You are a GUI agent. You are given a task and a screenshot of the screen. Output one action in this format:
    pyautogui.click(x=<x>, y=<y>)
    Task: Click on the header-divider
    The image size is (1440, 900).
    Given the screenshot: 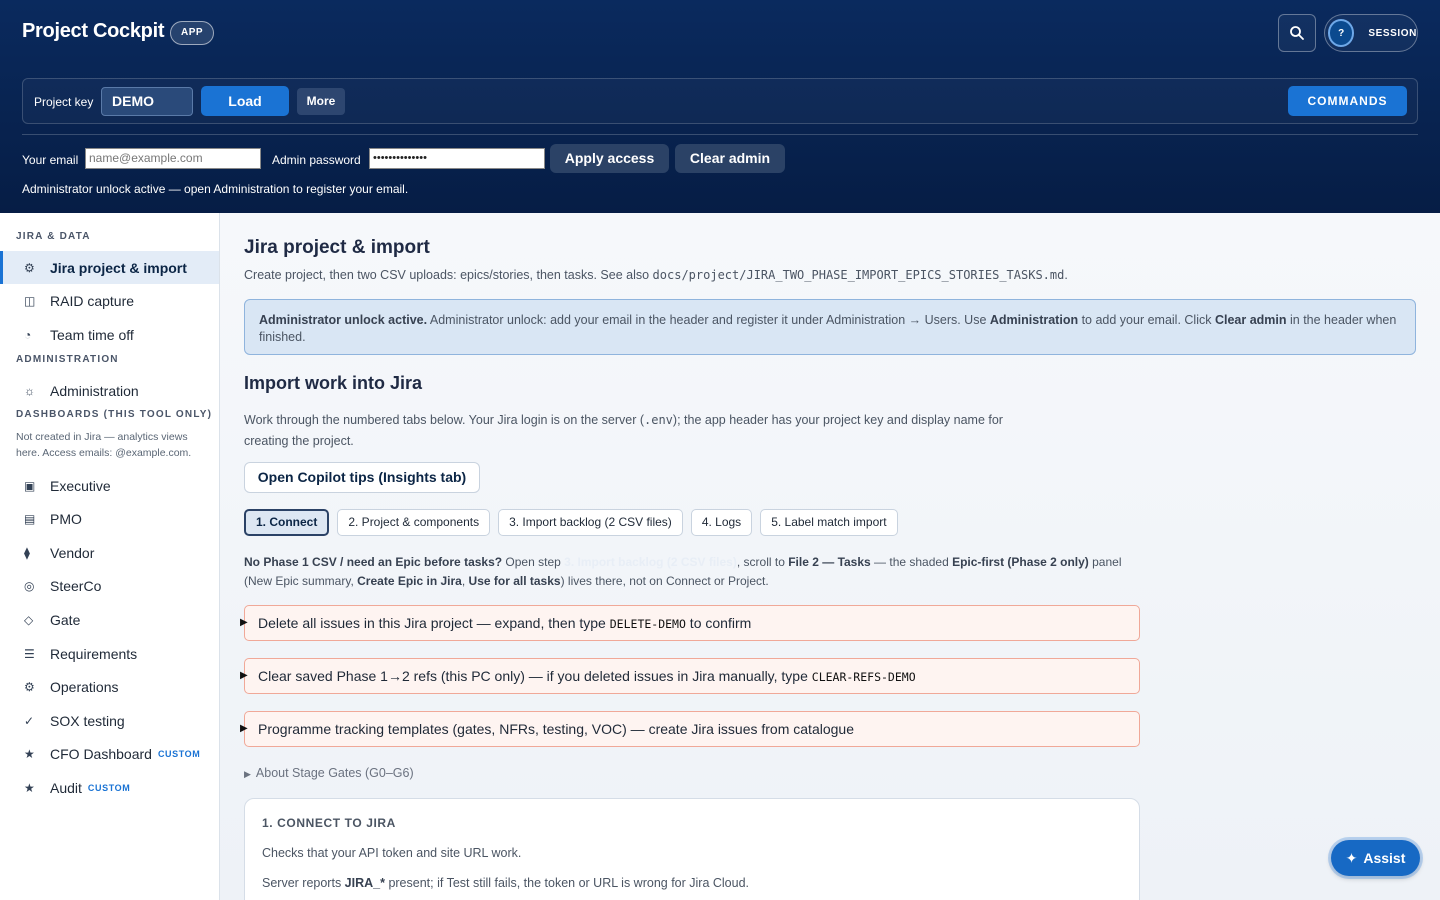 What is the action you would take?
    pyautogui.click(x=720, y=134)
    